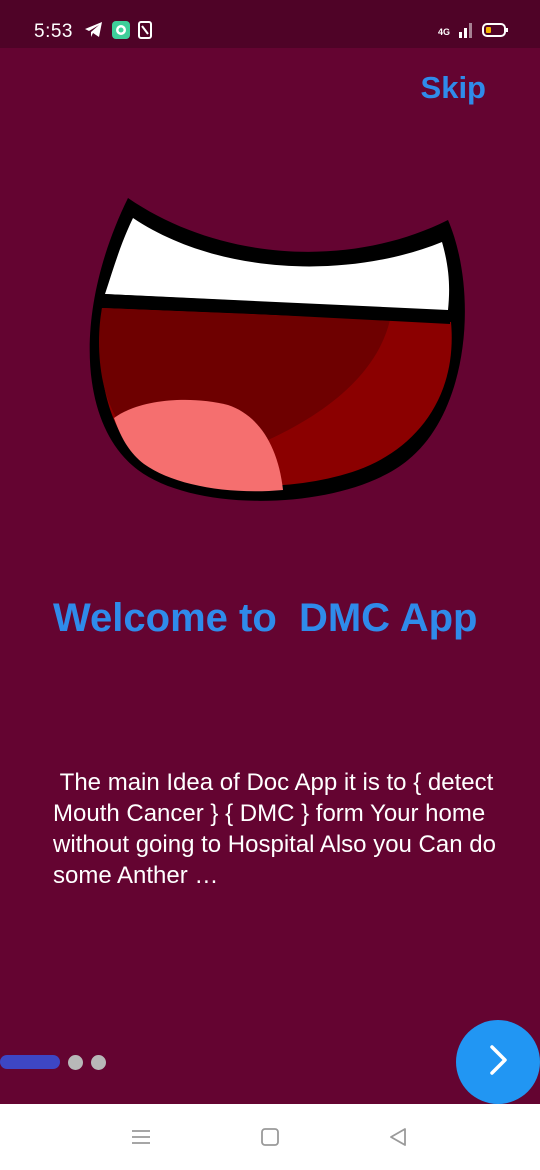 This screenshot has height=1170, width=540. Describe the element at coordinates (453, 88) in the screenshot. I see `skip-button: Skip` at that location.